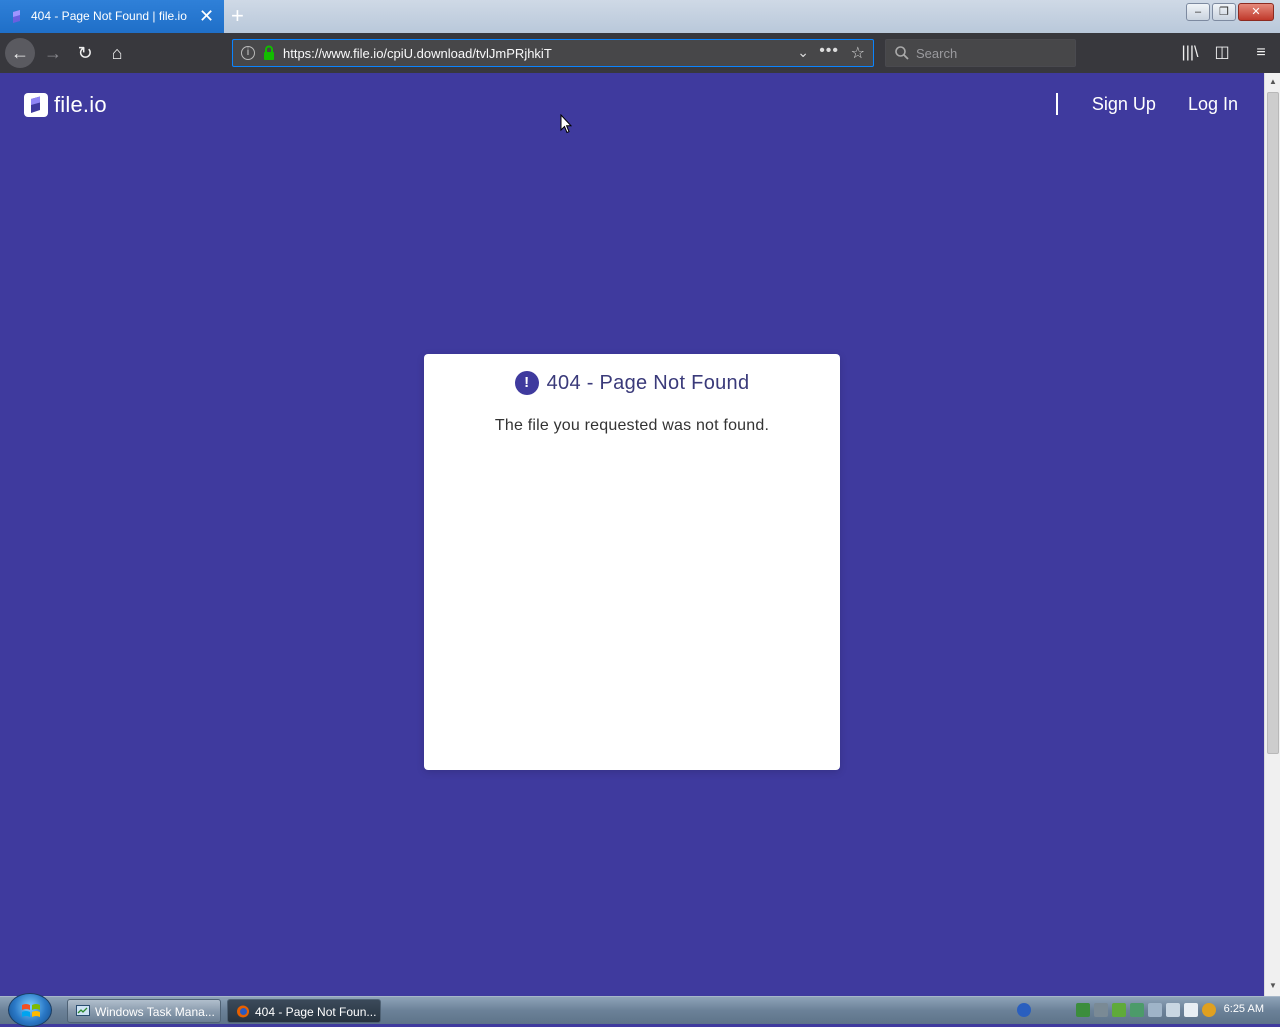  Describe the element at coordinates (566, 124) in the screenshot. I see `mouse-cursor-icon` at that location.